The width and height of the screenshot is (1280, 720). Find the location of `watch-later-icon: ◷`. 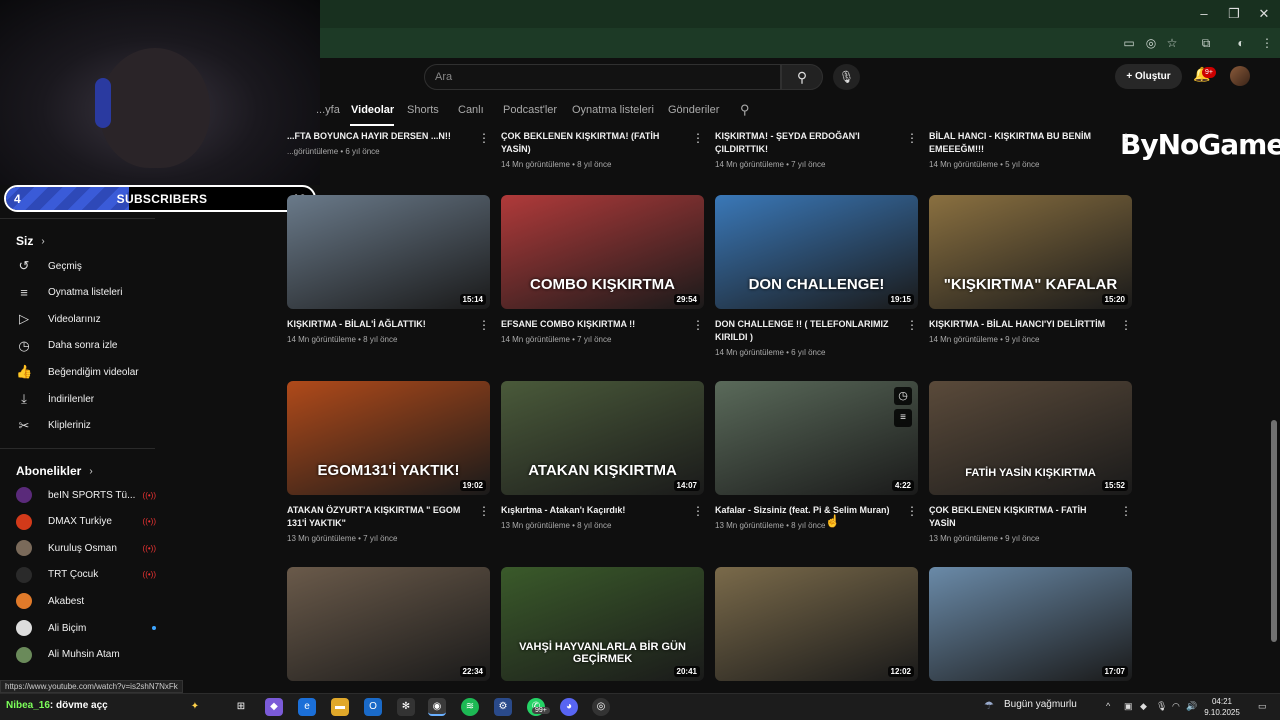

watch-later-icon: ◷ is located at coordinates (903, 396).